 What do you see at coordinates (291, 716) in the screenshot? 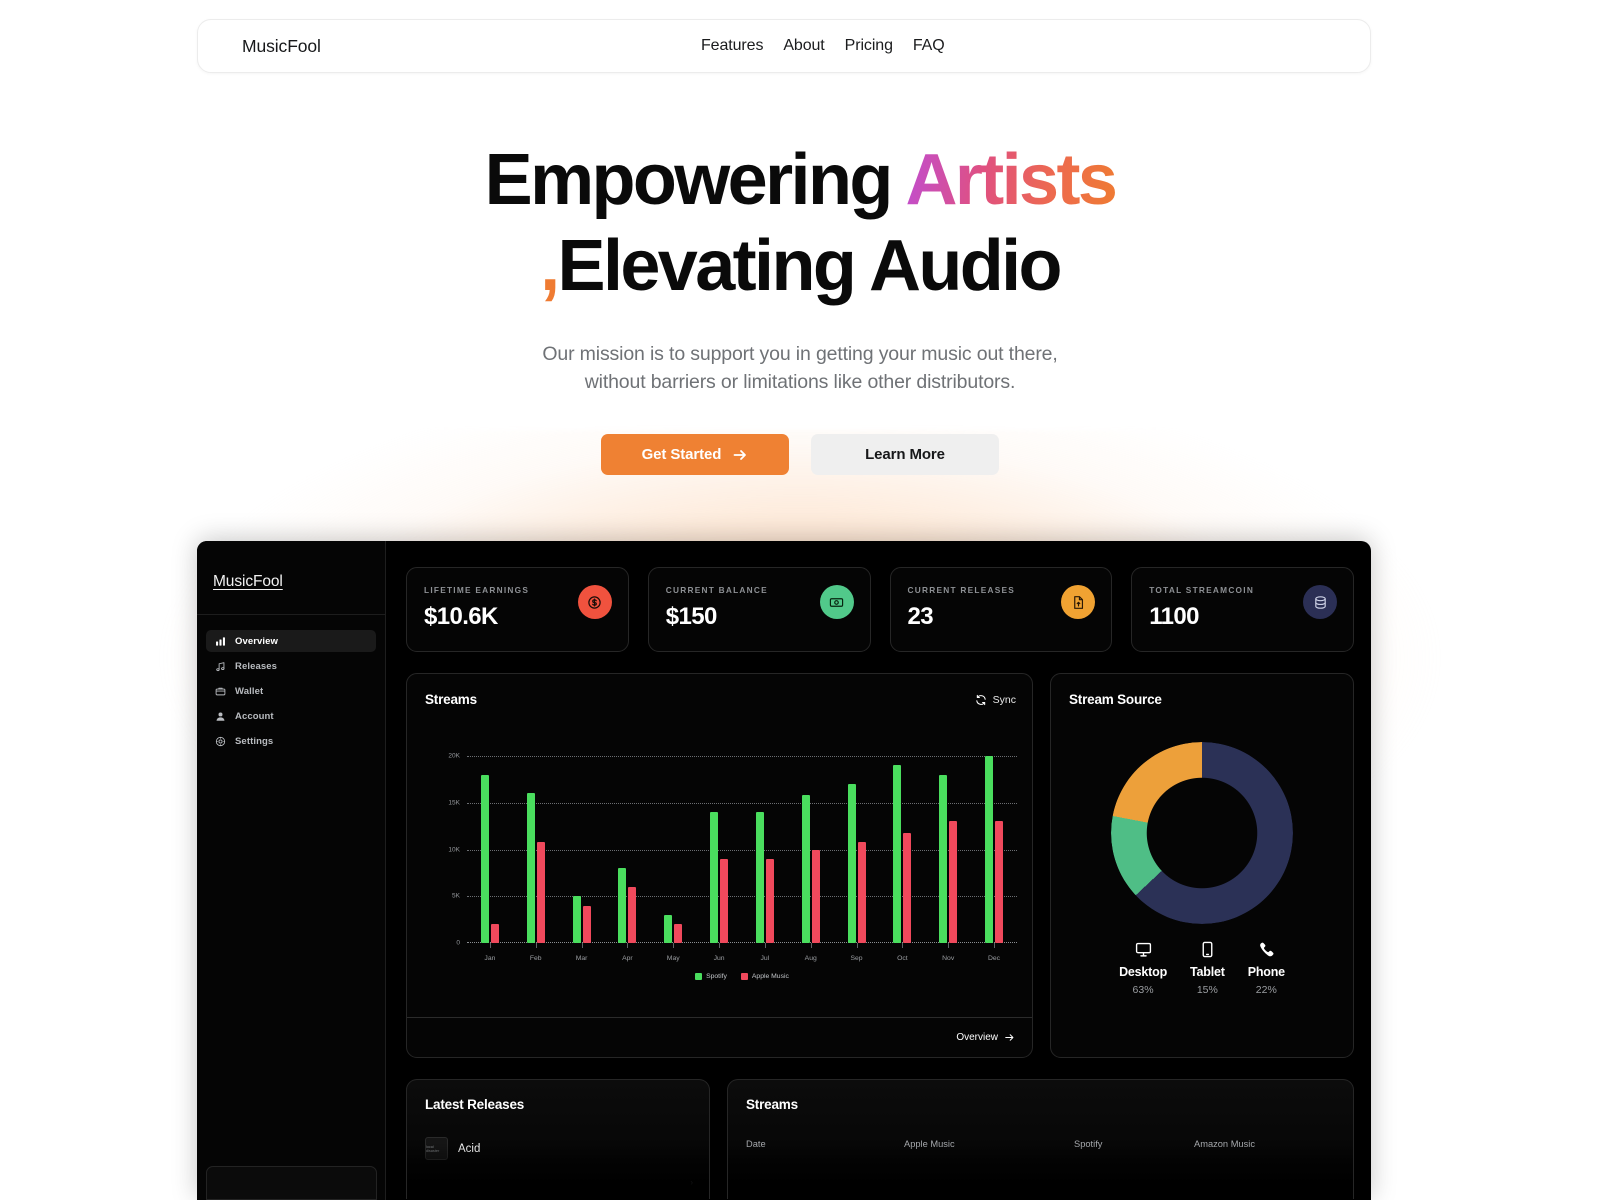
I see `sidebar-item-account: Account` at bounding box center [291, 716].